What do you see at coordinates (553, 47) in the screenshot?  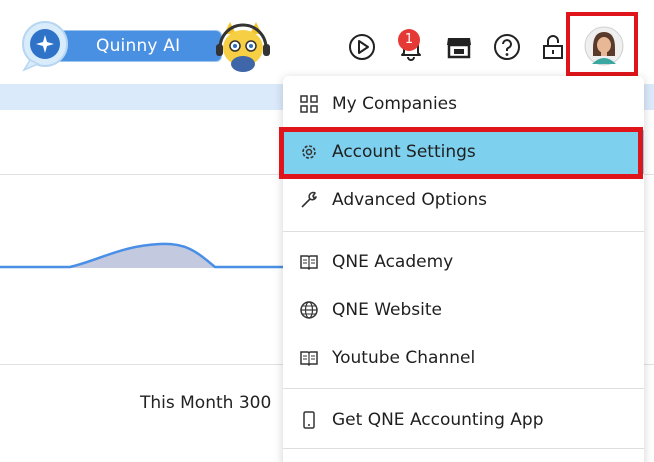 I see `lock-icon` at bounding box center [553, 47].